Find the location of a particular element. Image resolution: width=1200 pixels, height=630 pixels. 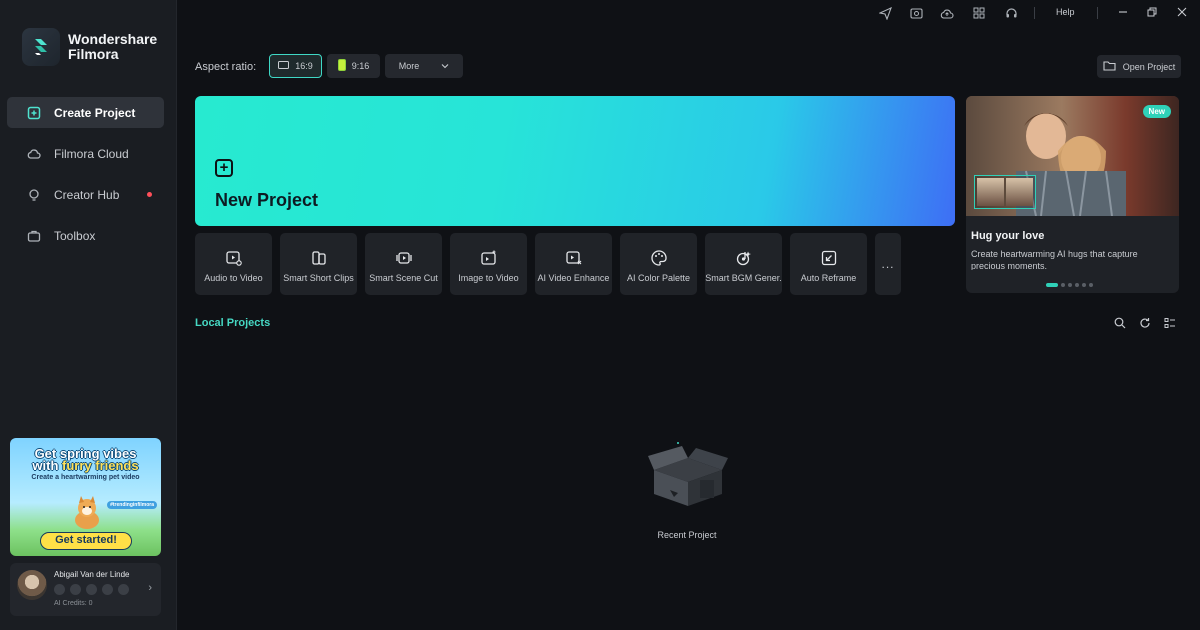

filmora-logo-icon is located at coordinates (41, 47).